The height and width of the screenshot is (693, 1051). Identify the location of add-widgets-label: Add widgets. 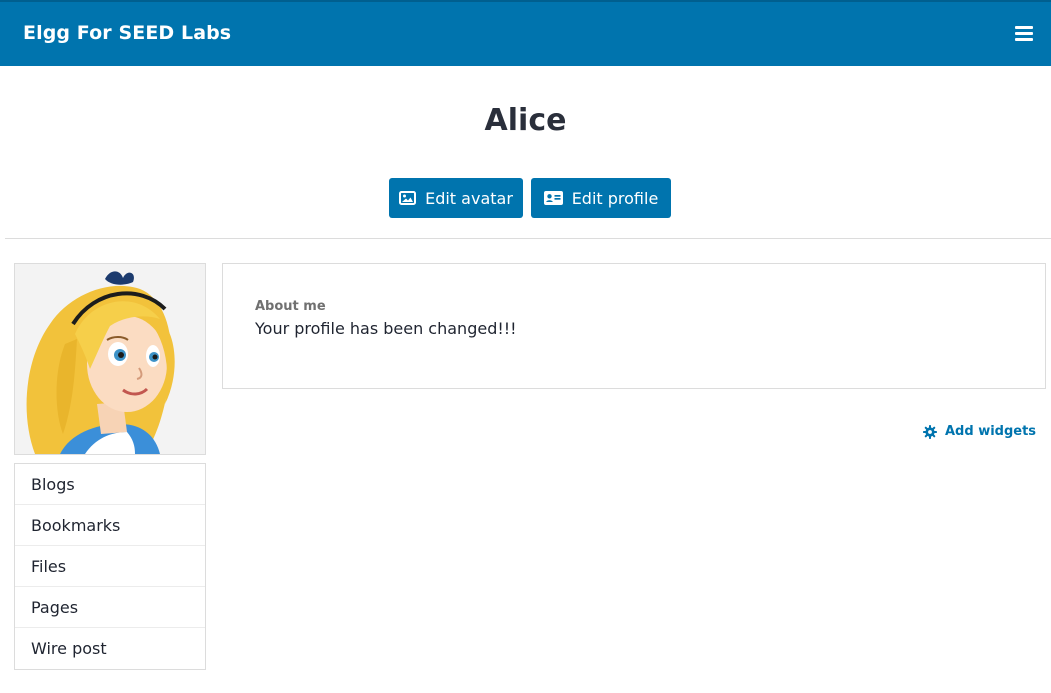
(991, 431).